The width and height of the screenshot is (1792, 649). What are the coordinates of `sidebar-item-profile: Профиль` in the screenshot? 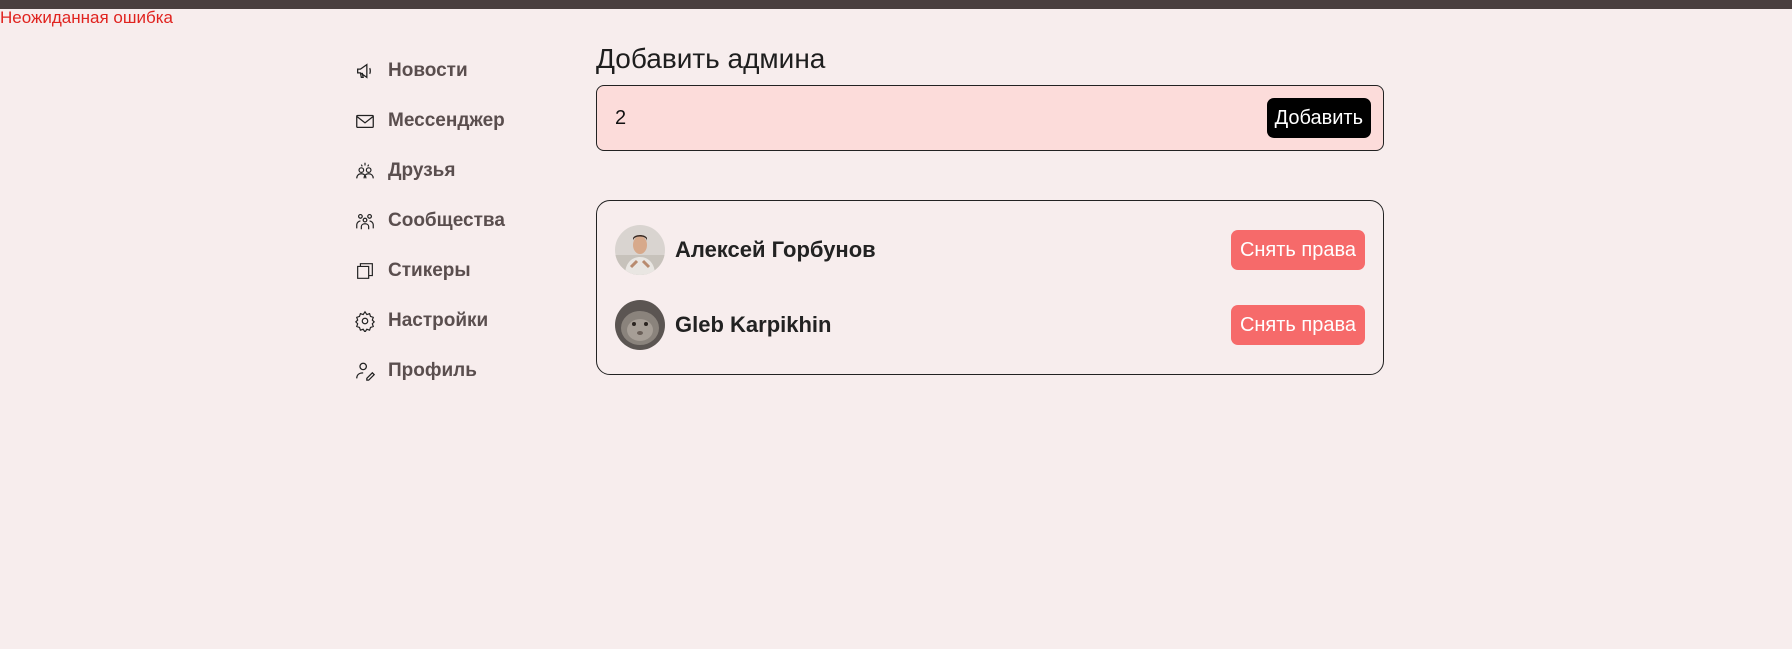 It's located at (464, 371).